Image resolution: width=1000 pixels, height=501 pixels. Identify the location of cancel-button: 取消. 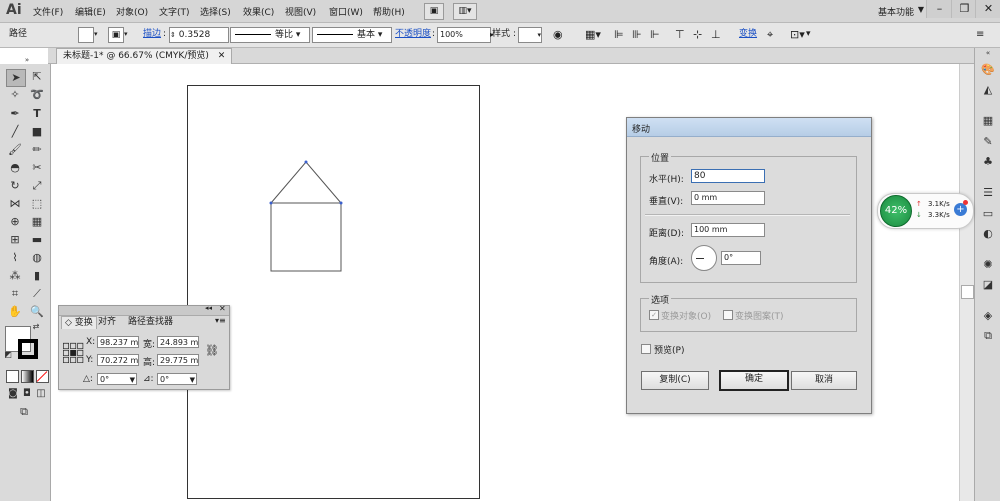
(824, 380).